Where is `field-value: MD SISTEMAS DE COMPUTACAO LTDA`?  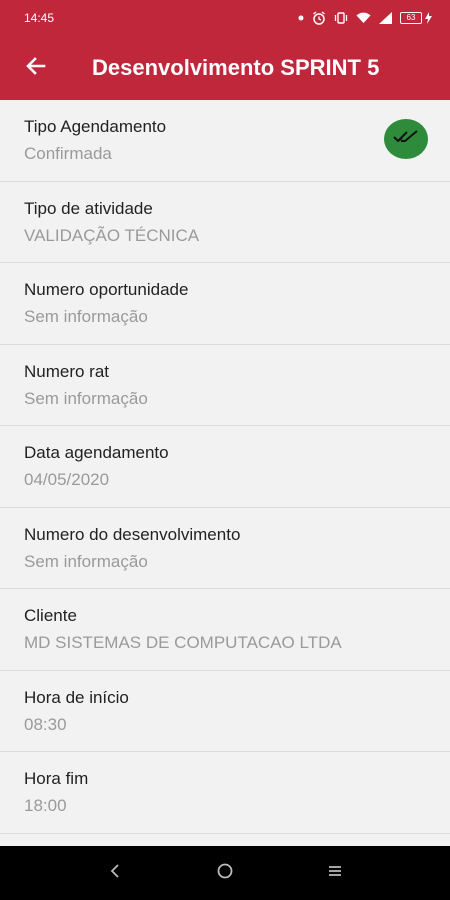
field-value: MD SISTEMAS DE COMPUTACAO LTDA is located at coordinates (183, 642).